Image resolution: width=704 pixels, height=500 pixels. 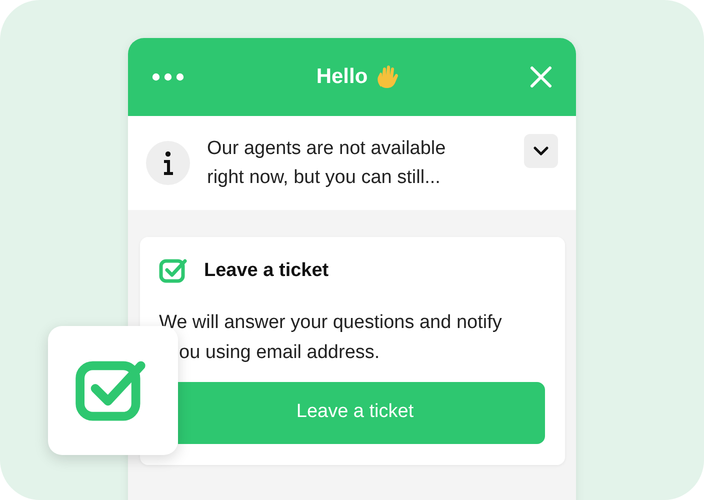 I want to click on description-text: ou using email address., so click(x=279, y=352).